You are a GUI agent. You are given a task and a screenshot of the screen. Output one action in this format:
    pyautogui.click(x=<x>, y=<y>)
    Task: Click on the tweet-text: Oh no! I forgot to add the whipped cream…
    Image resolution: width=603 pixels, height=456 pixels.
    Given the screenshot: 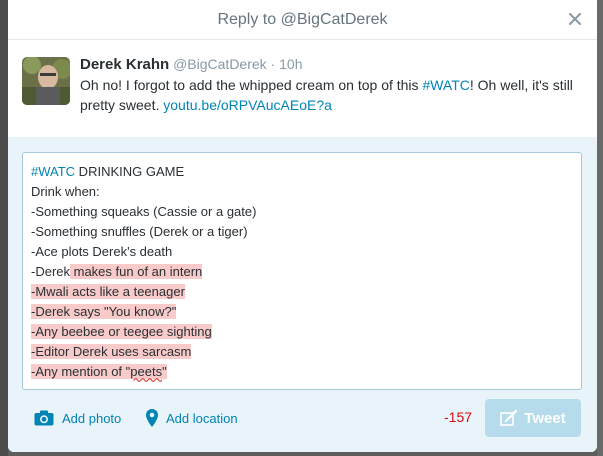 What is the action you would take?
    pyautogui.click(x=329, y=95)
    